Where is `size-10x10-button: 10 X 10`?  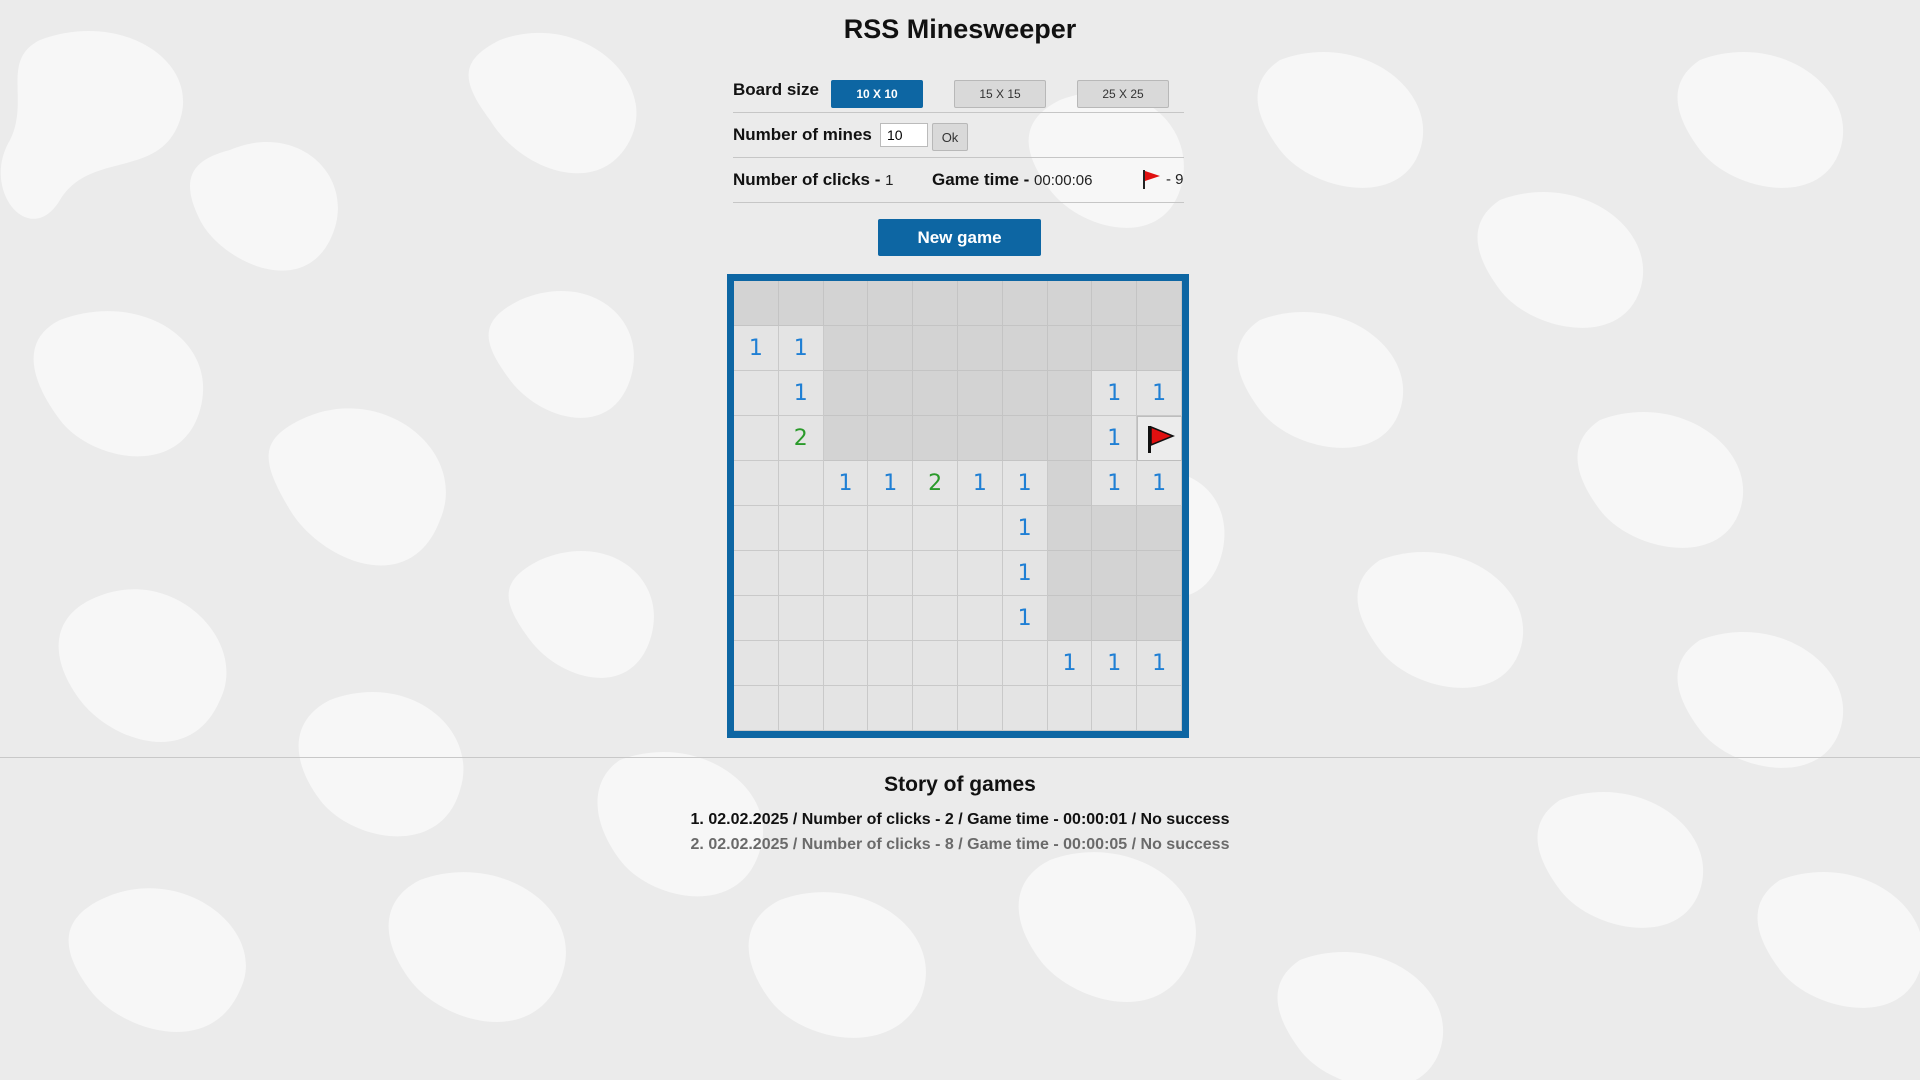
size-10x10-button: 10 X 10 is located at coordinates (877, 94).